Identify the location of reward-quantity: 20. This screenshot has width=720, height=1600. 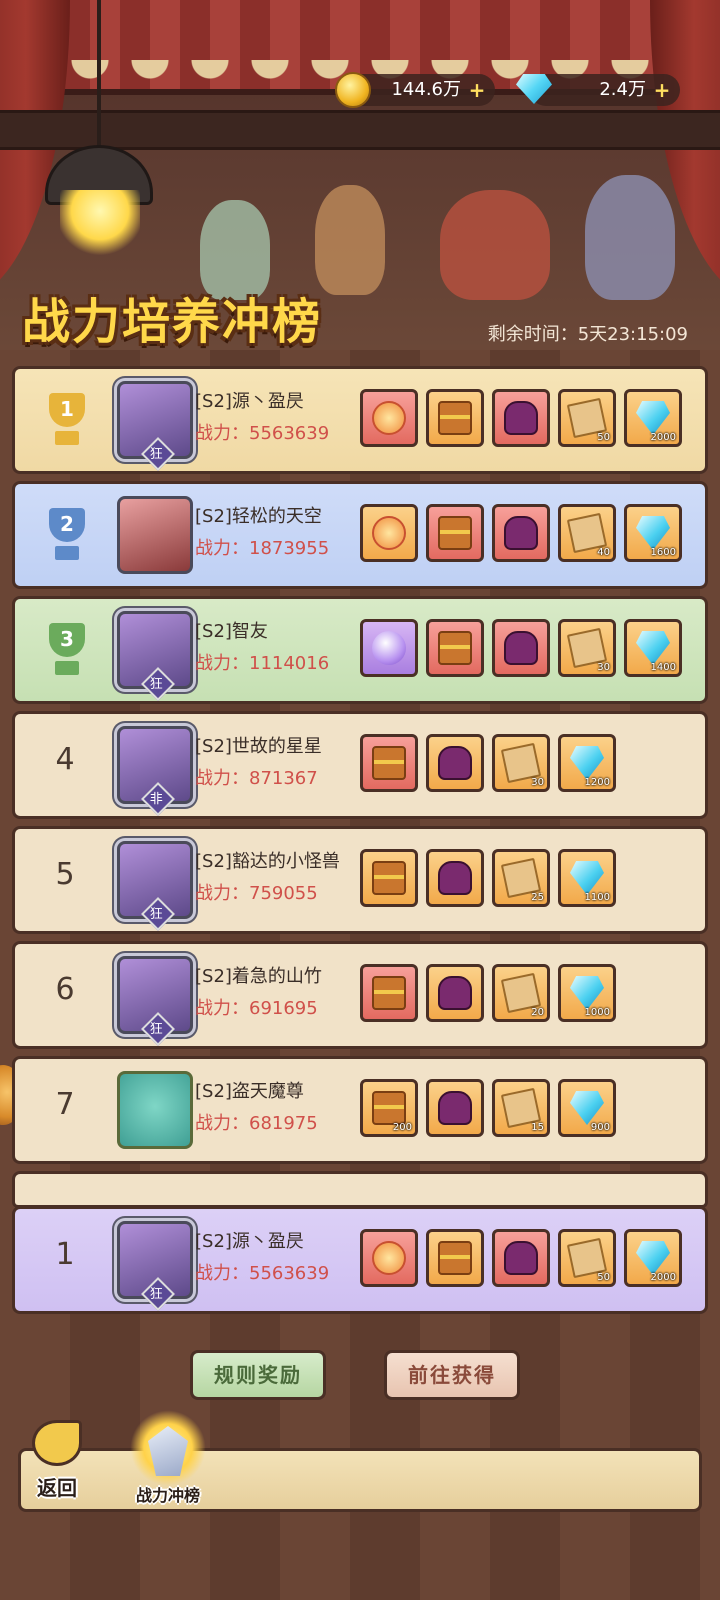
(537, 1012).